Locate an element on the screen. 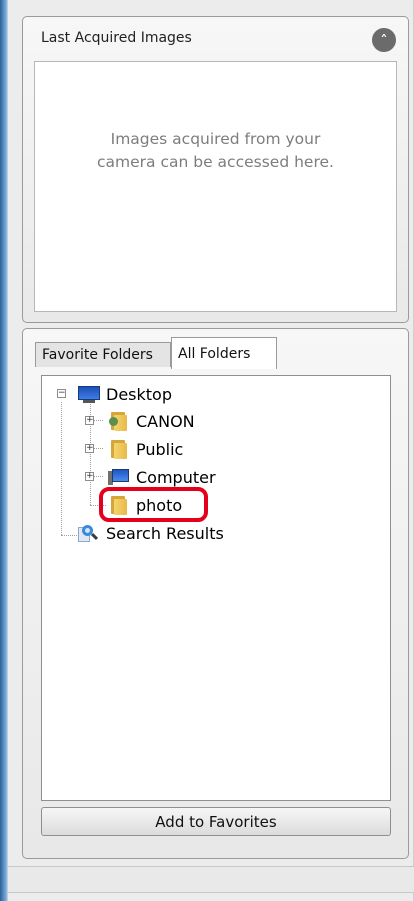  collapse-icon: ˄ is located at coordinates (384, 40).